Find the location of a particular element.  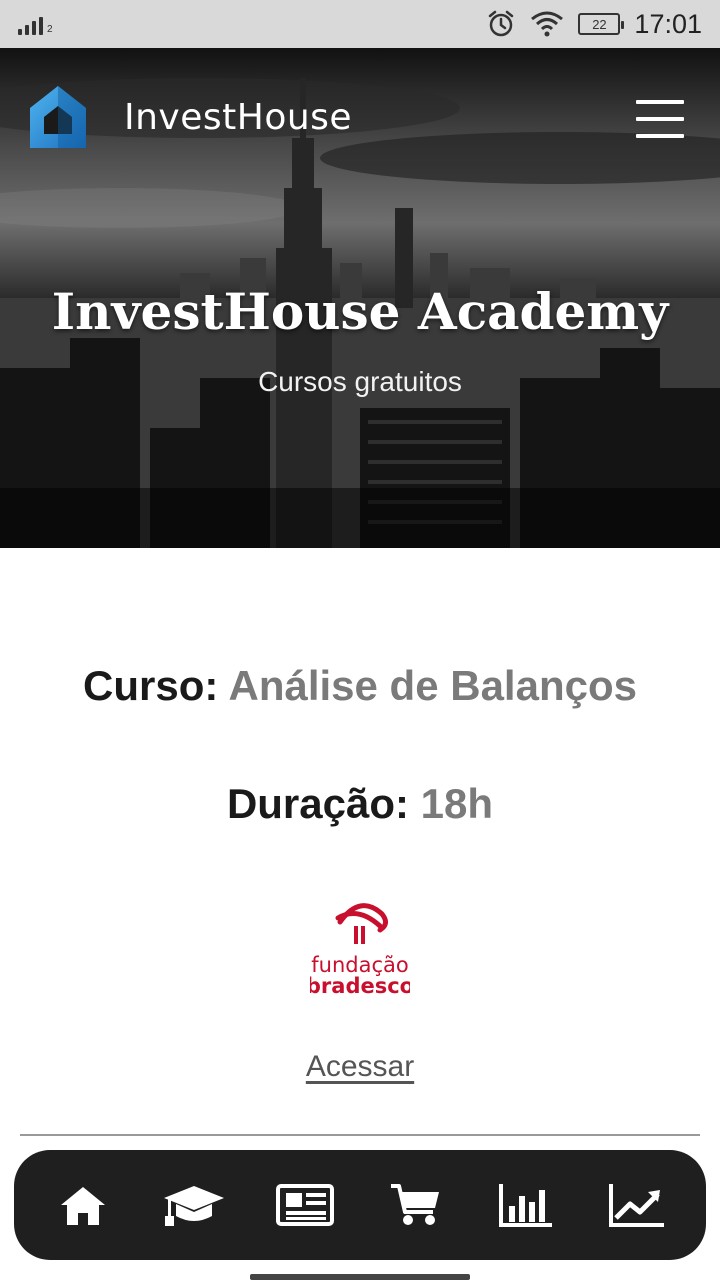

nav-stats is located at coordinates (526, 1205).